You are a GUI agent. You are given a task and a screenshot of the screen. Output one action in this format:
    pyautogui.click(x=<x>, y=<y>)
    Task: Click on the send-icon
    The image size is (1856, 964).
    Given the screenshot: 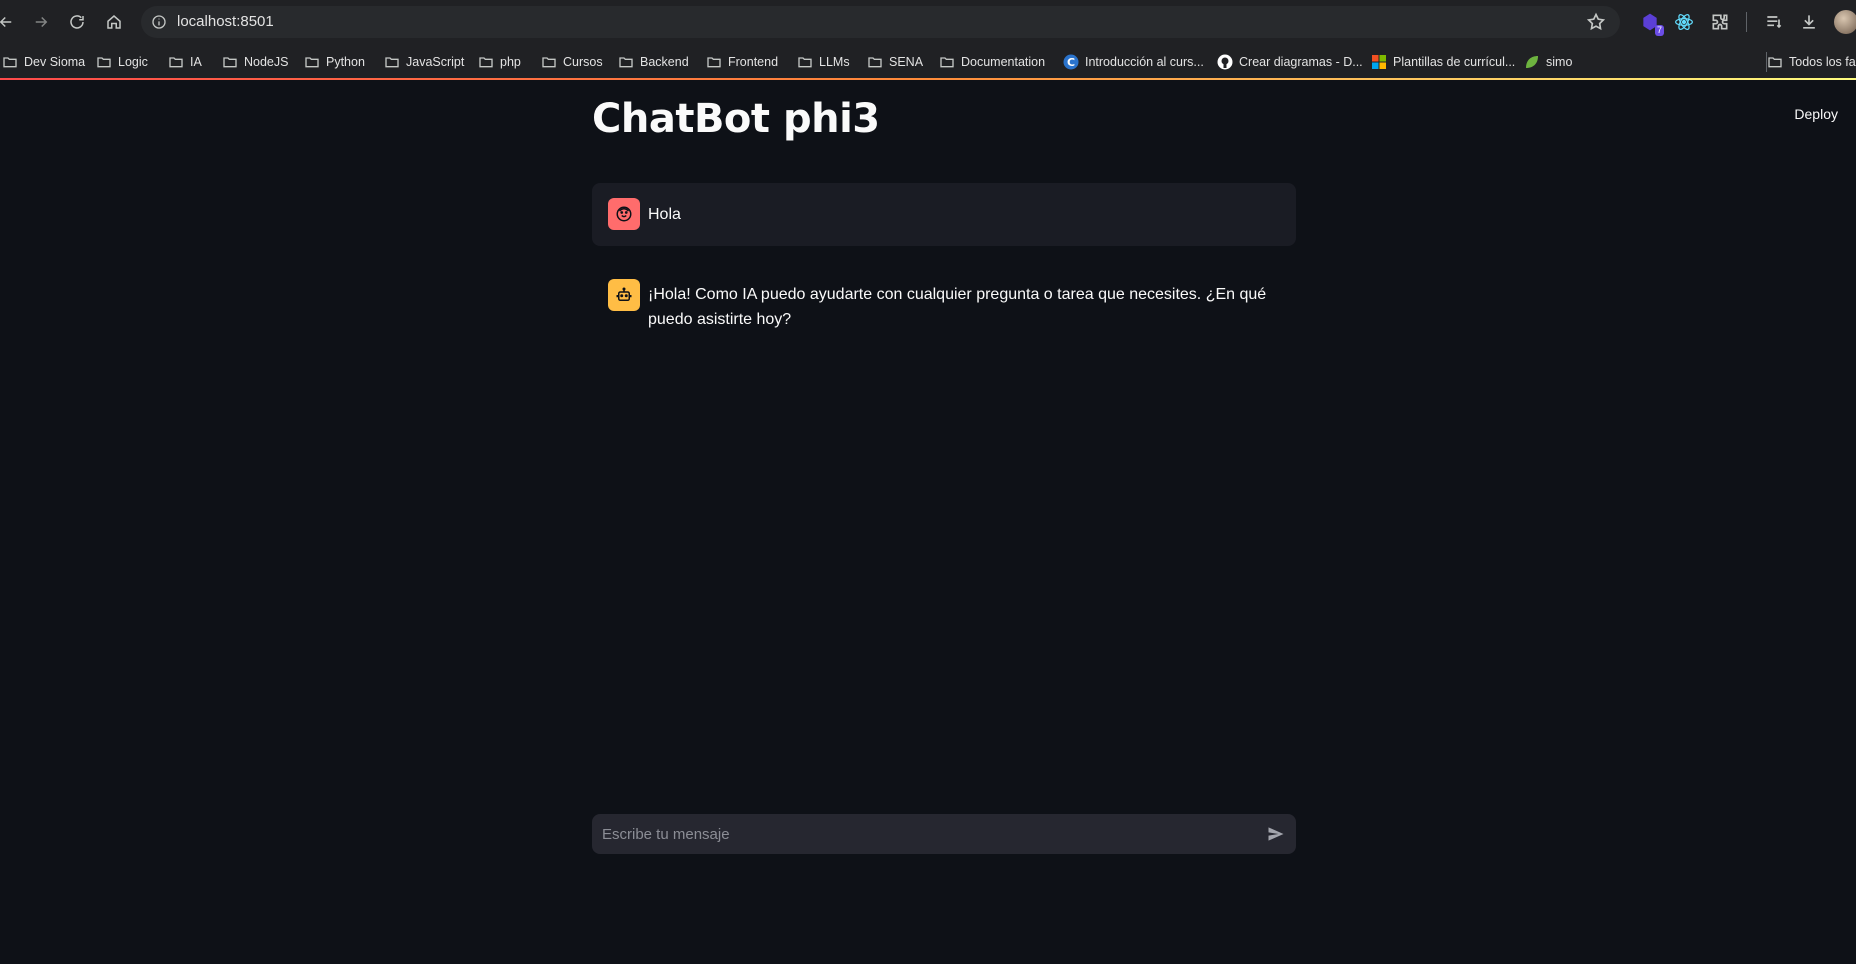 What is the action you would take?
    pyautogui.click(x=1276, y=834)
    